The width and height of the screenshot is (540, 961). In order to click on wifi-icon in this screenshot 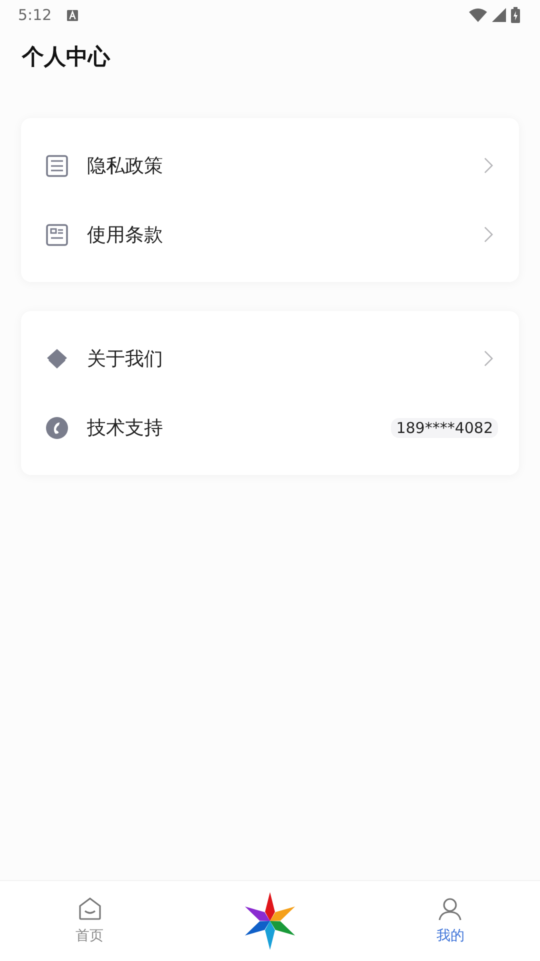, I will do `click(478, 15)`.